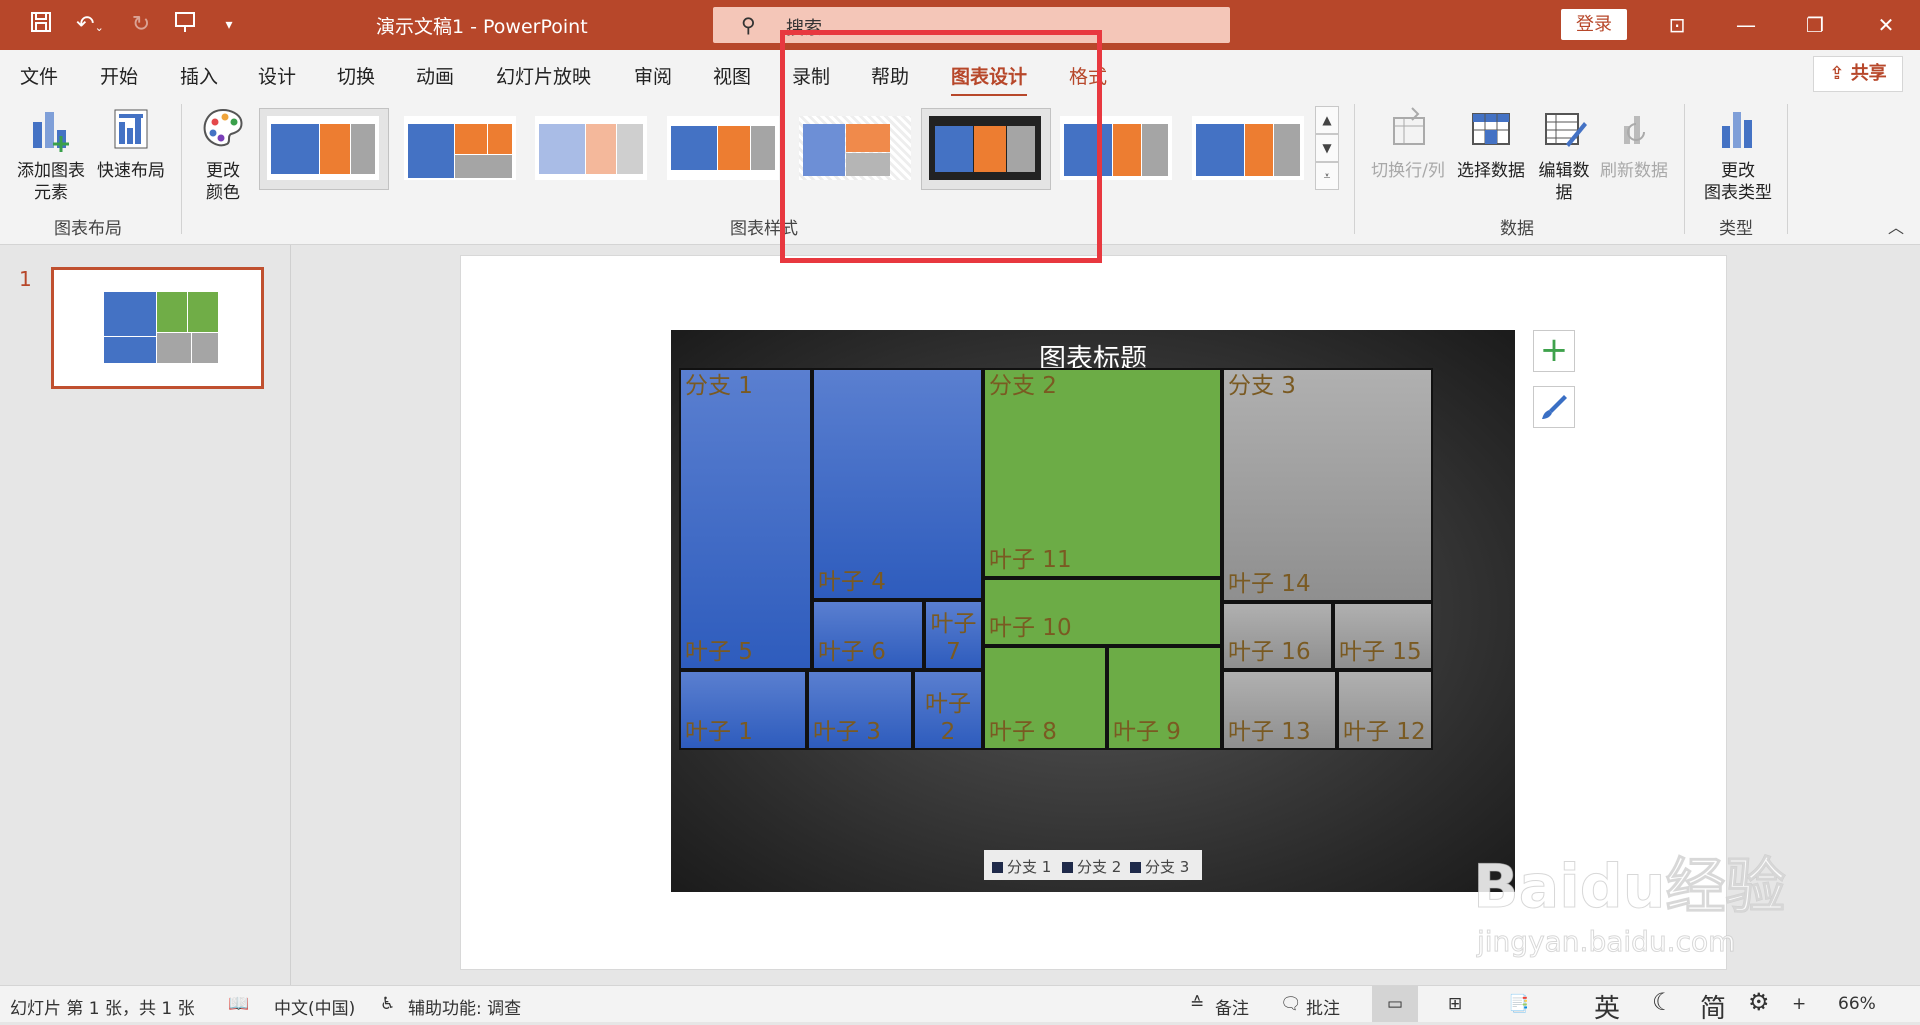 This screenshot has height=1025, width=1920. I want to click on notes-button: 备注, so click(1232, 1006).